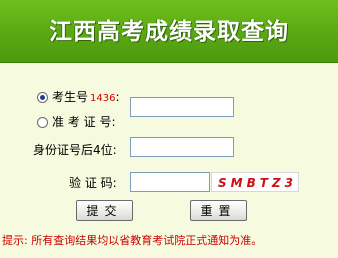 This screenshot has width=338, height=258. What do you see at coordinates (170, 182) in the screenshot?
I see `captcha-input` at bounding box center [170, 182].